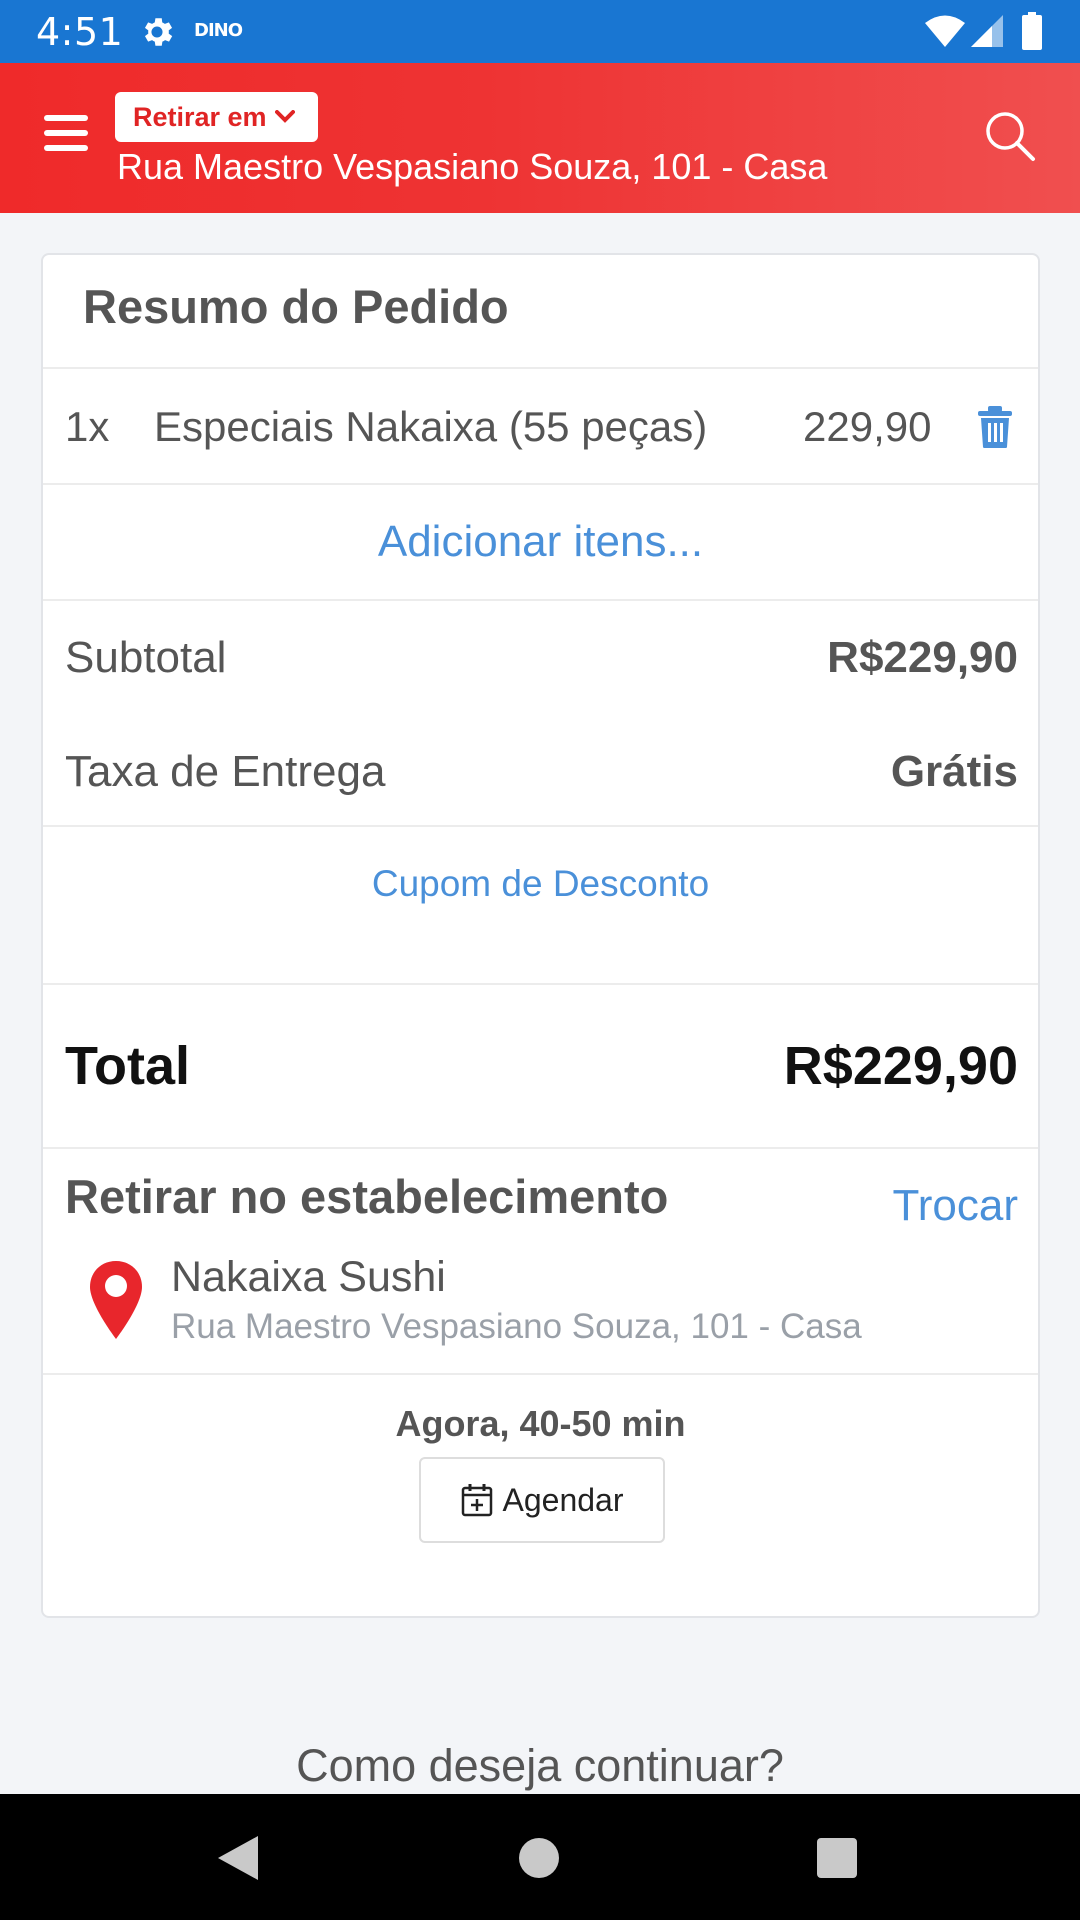 This screenshot has width=1080, height=1920. What do you see at coordinates (987, 31) in the screenshot?
I see `signal-icon` at bounding box center [987, 31].